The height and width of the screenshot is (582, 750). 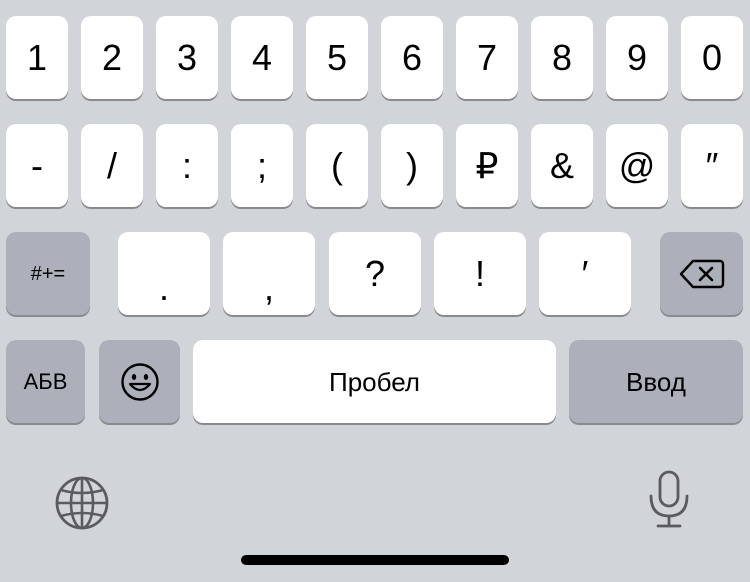 I want to click on key-left-paren: (, so click(x=337, y=165).